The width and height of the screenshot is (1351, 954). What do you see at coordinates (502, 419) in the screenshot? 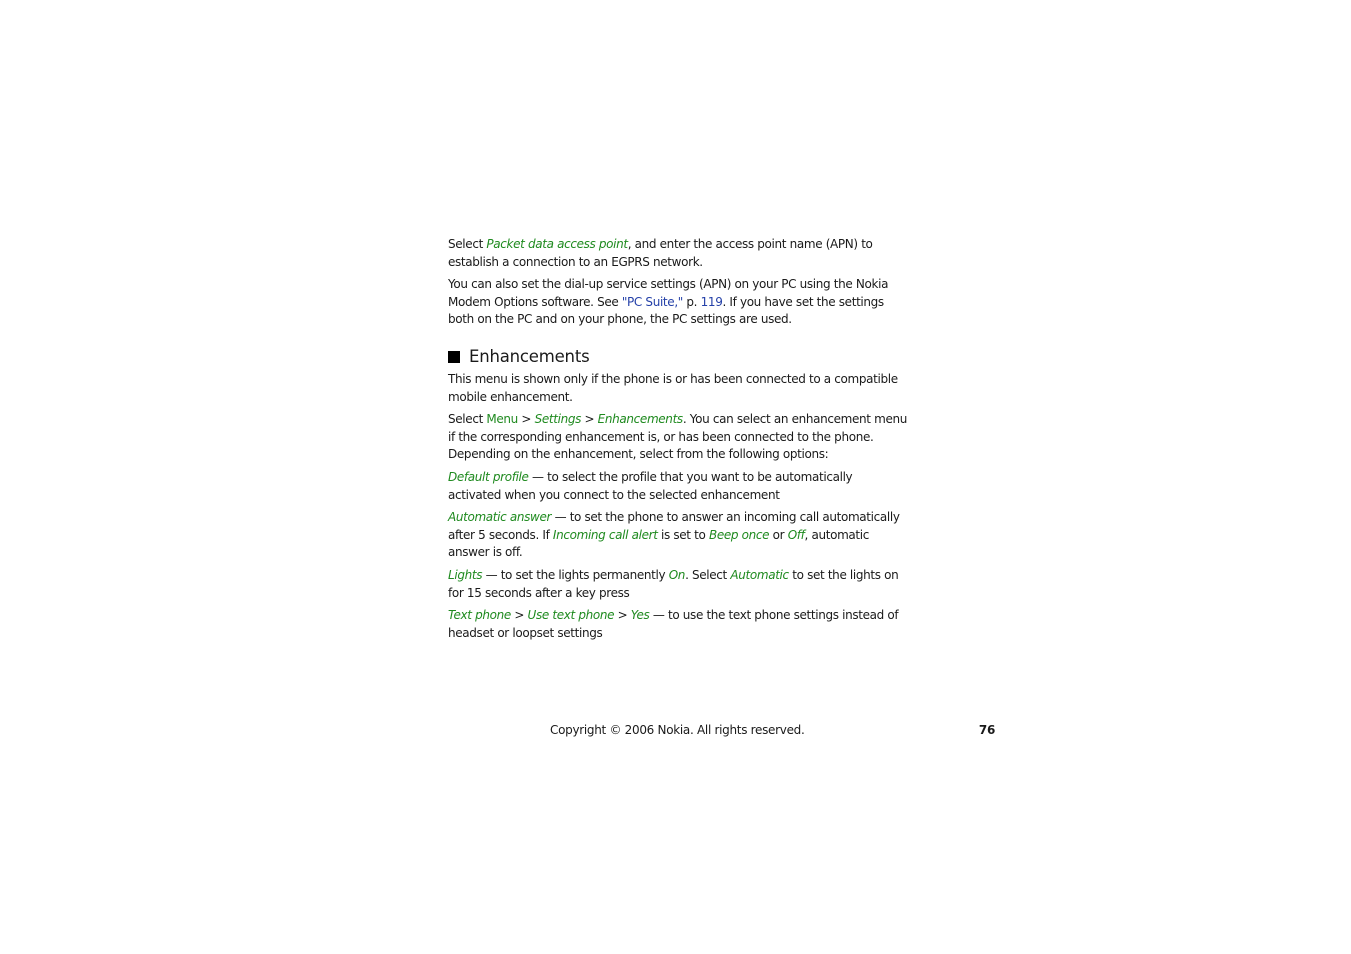
I see `term-menu: Menu` at bounding box center [502, 419].